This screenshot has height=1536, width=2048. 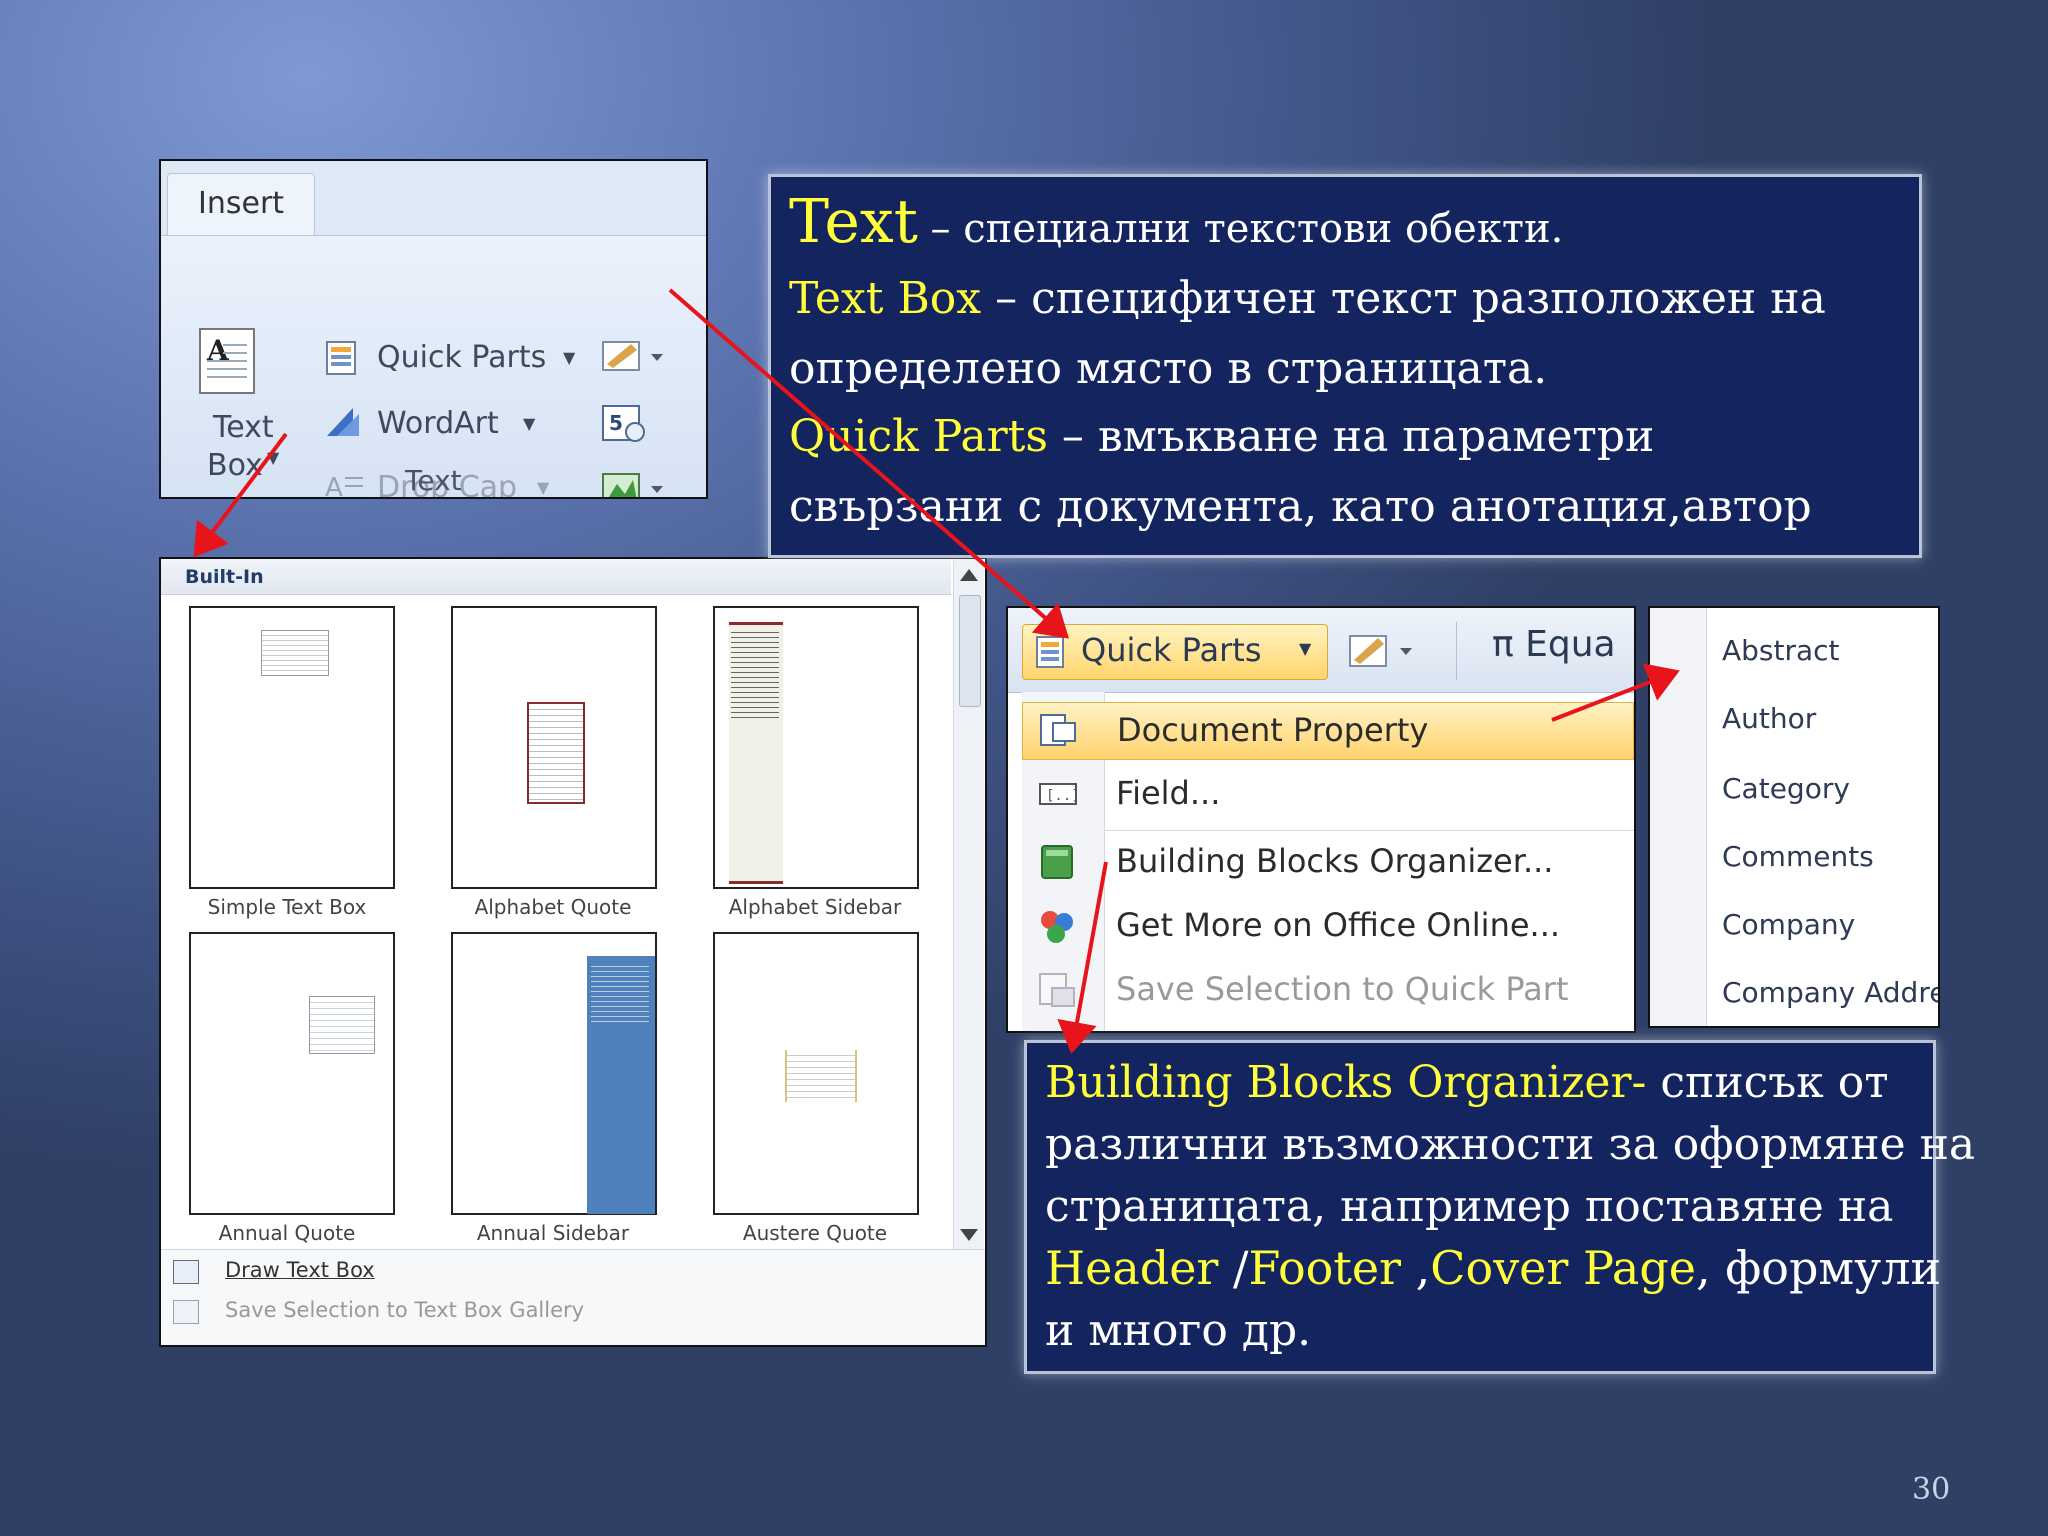 I want to click on text-box-definition-2: определено място в страницата., so click(x=1168, y=368).